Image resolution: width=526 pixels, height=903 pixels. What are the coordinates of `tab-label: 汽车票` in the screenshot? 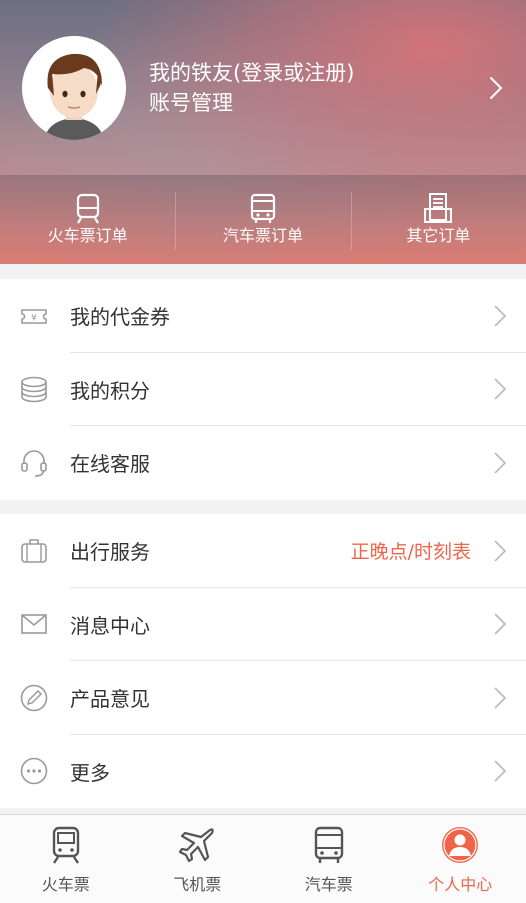 It's located at (328, 884).